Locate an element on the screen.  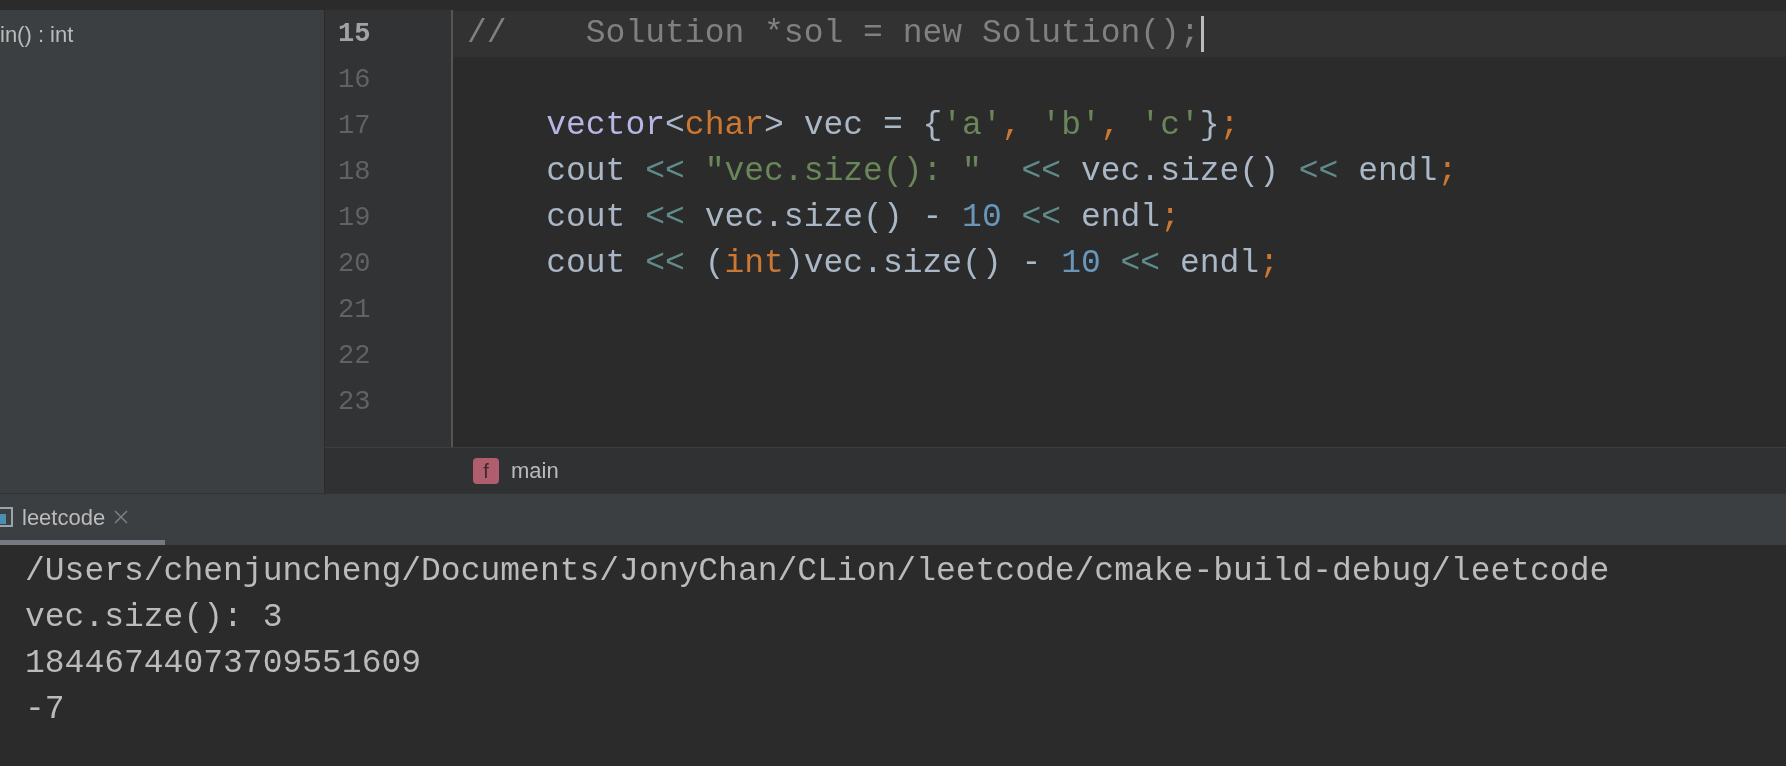
close-icon is located at coordinates (121, 517).